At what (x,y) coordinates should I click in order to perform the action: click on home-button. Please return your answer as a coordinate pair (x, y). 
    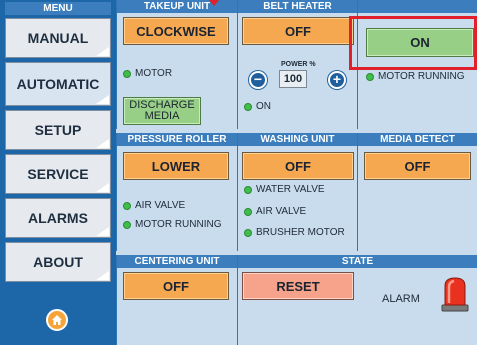
    Looking at the image, I should click on (57, 320).